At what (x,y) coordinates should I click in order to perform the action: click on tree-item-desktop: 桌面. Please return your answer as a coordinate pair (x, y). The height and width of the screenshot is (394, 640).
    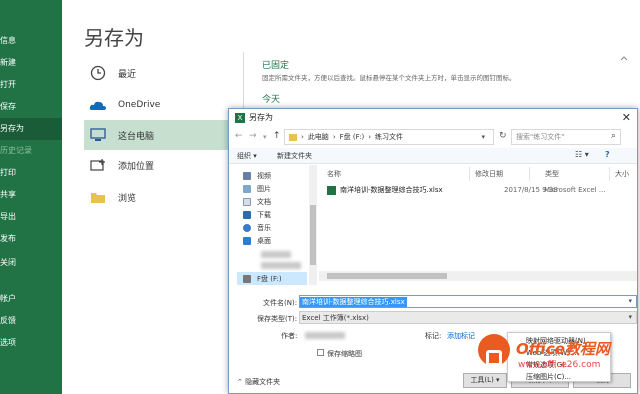
    Looking at the image, I should click on (257, 240).